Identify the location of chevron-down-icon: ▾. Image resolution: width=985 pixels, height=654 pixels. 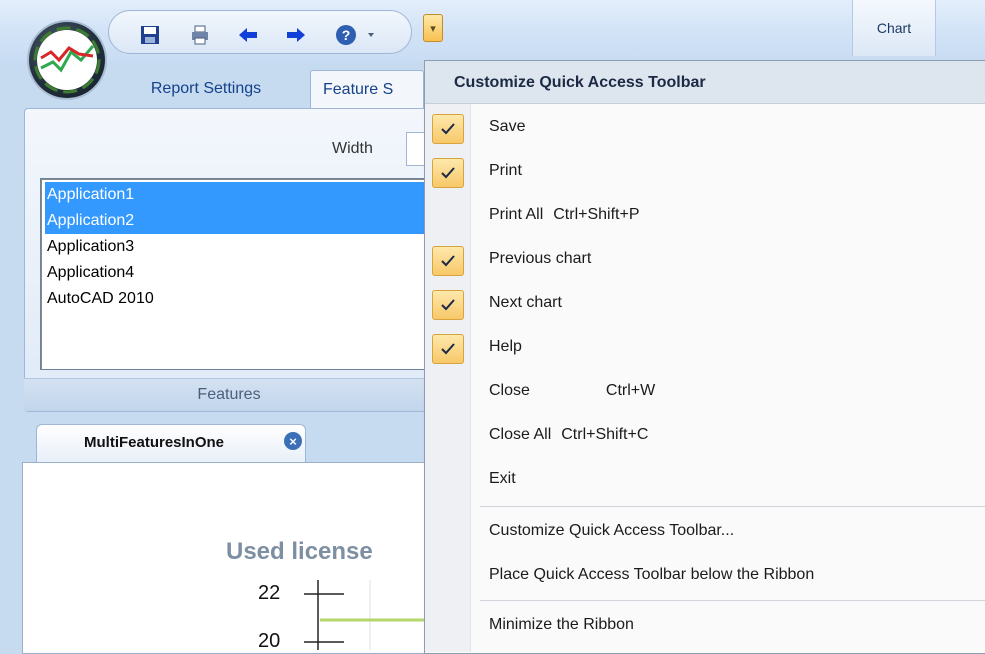
(433, 28).